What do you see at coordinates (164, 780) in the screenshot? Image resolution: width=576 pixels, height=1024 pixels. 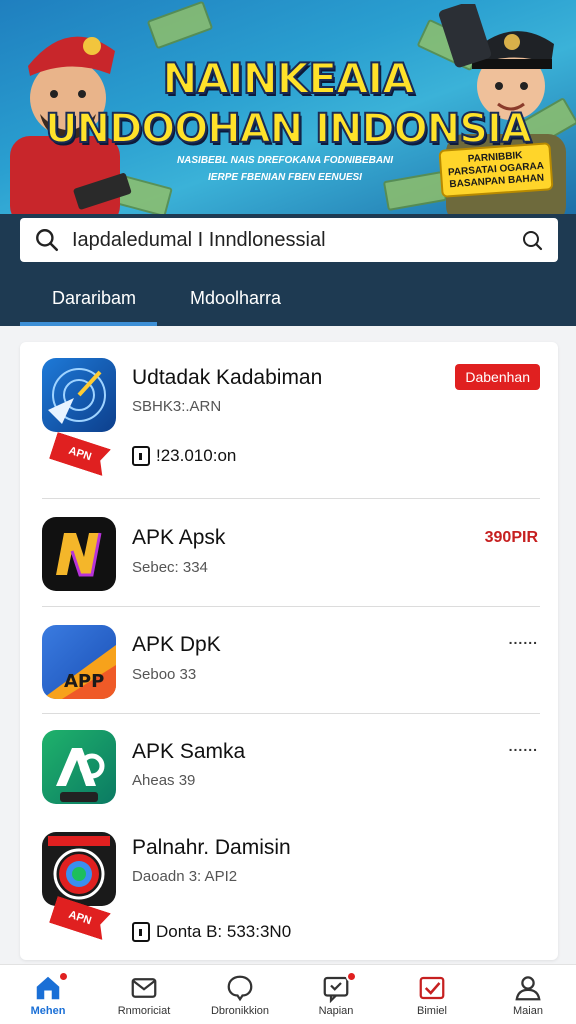 I see `app-subtitle: Aheas 39` at bounding box center [164, 780].